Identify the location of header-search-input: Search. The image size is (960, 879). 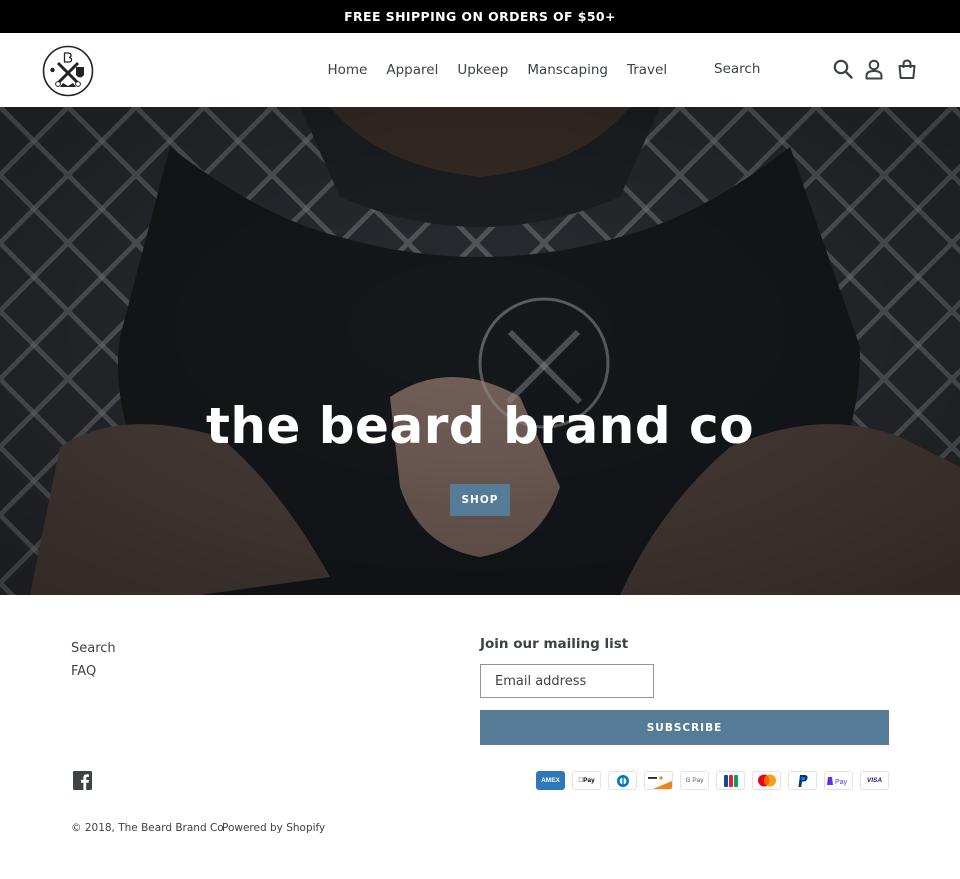
(737, 69).